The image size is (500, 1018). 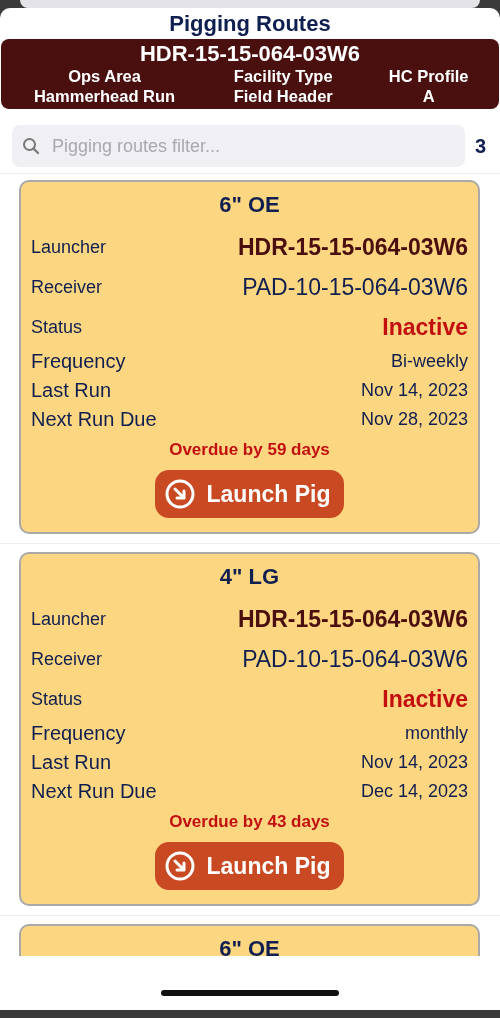 I want to click on field-label: HC Profile, so click(x=428, y=76).